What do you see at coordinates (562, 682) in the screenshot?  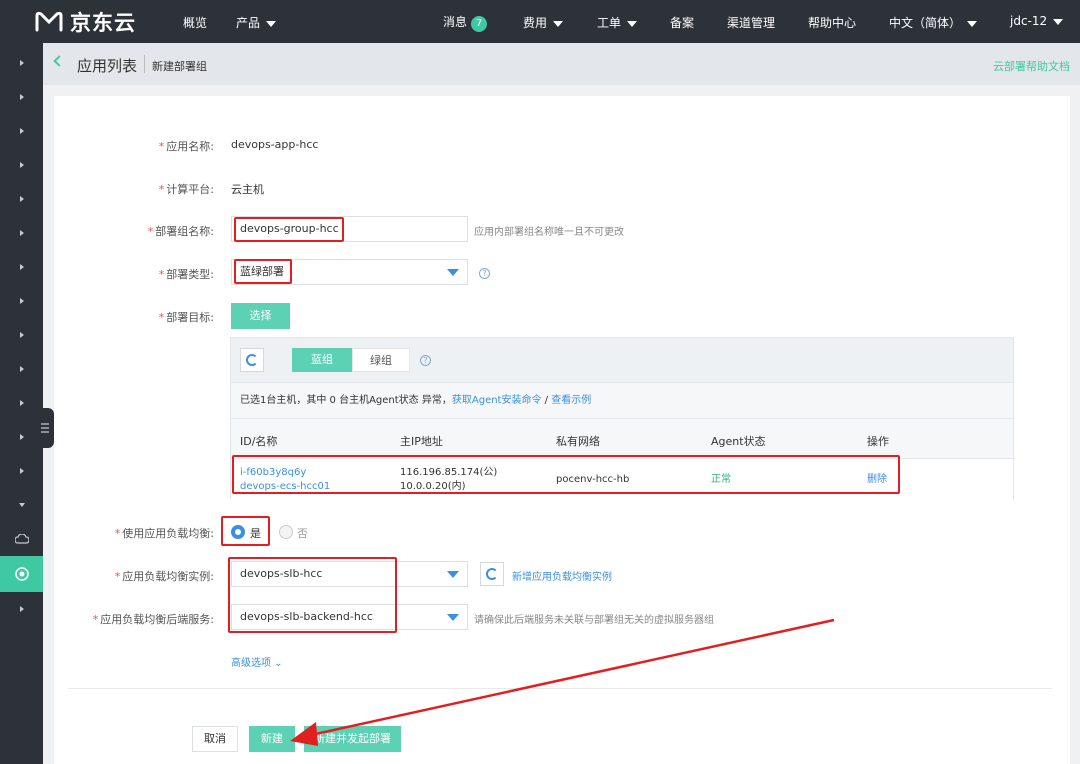 I see `annotation-arrow-icon` at bounding box center [562, 682].